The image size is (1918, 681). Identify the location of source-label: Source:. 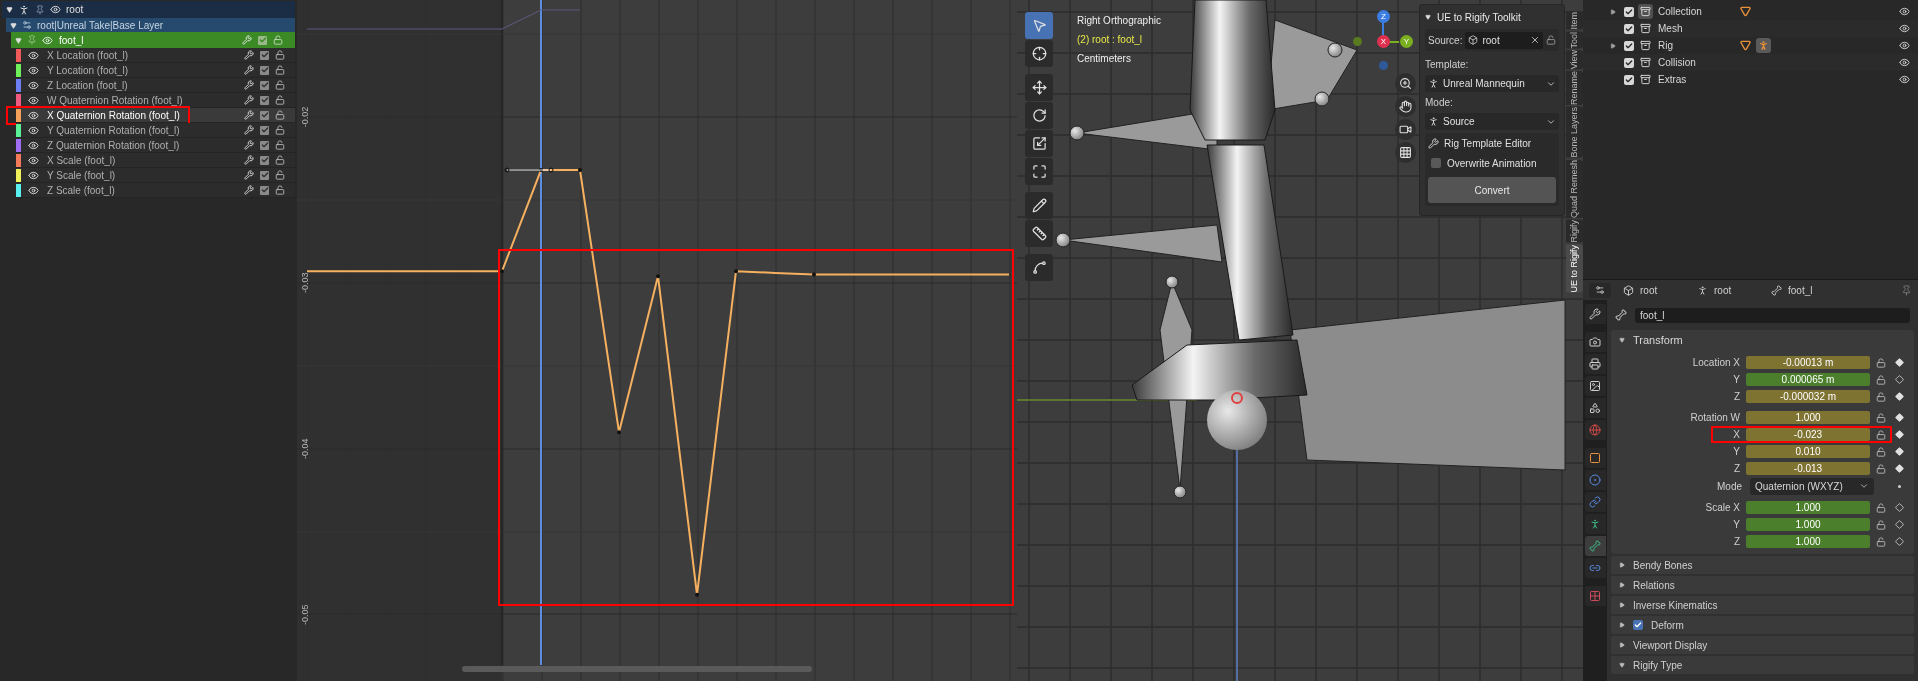
(1445, 40).